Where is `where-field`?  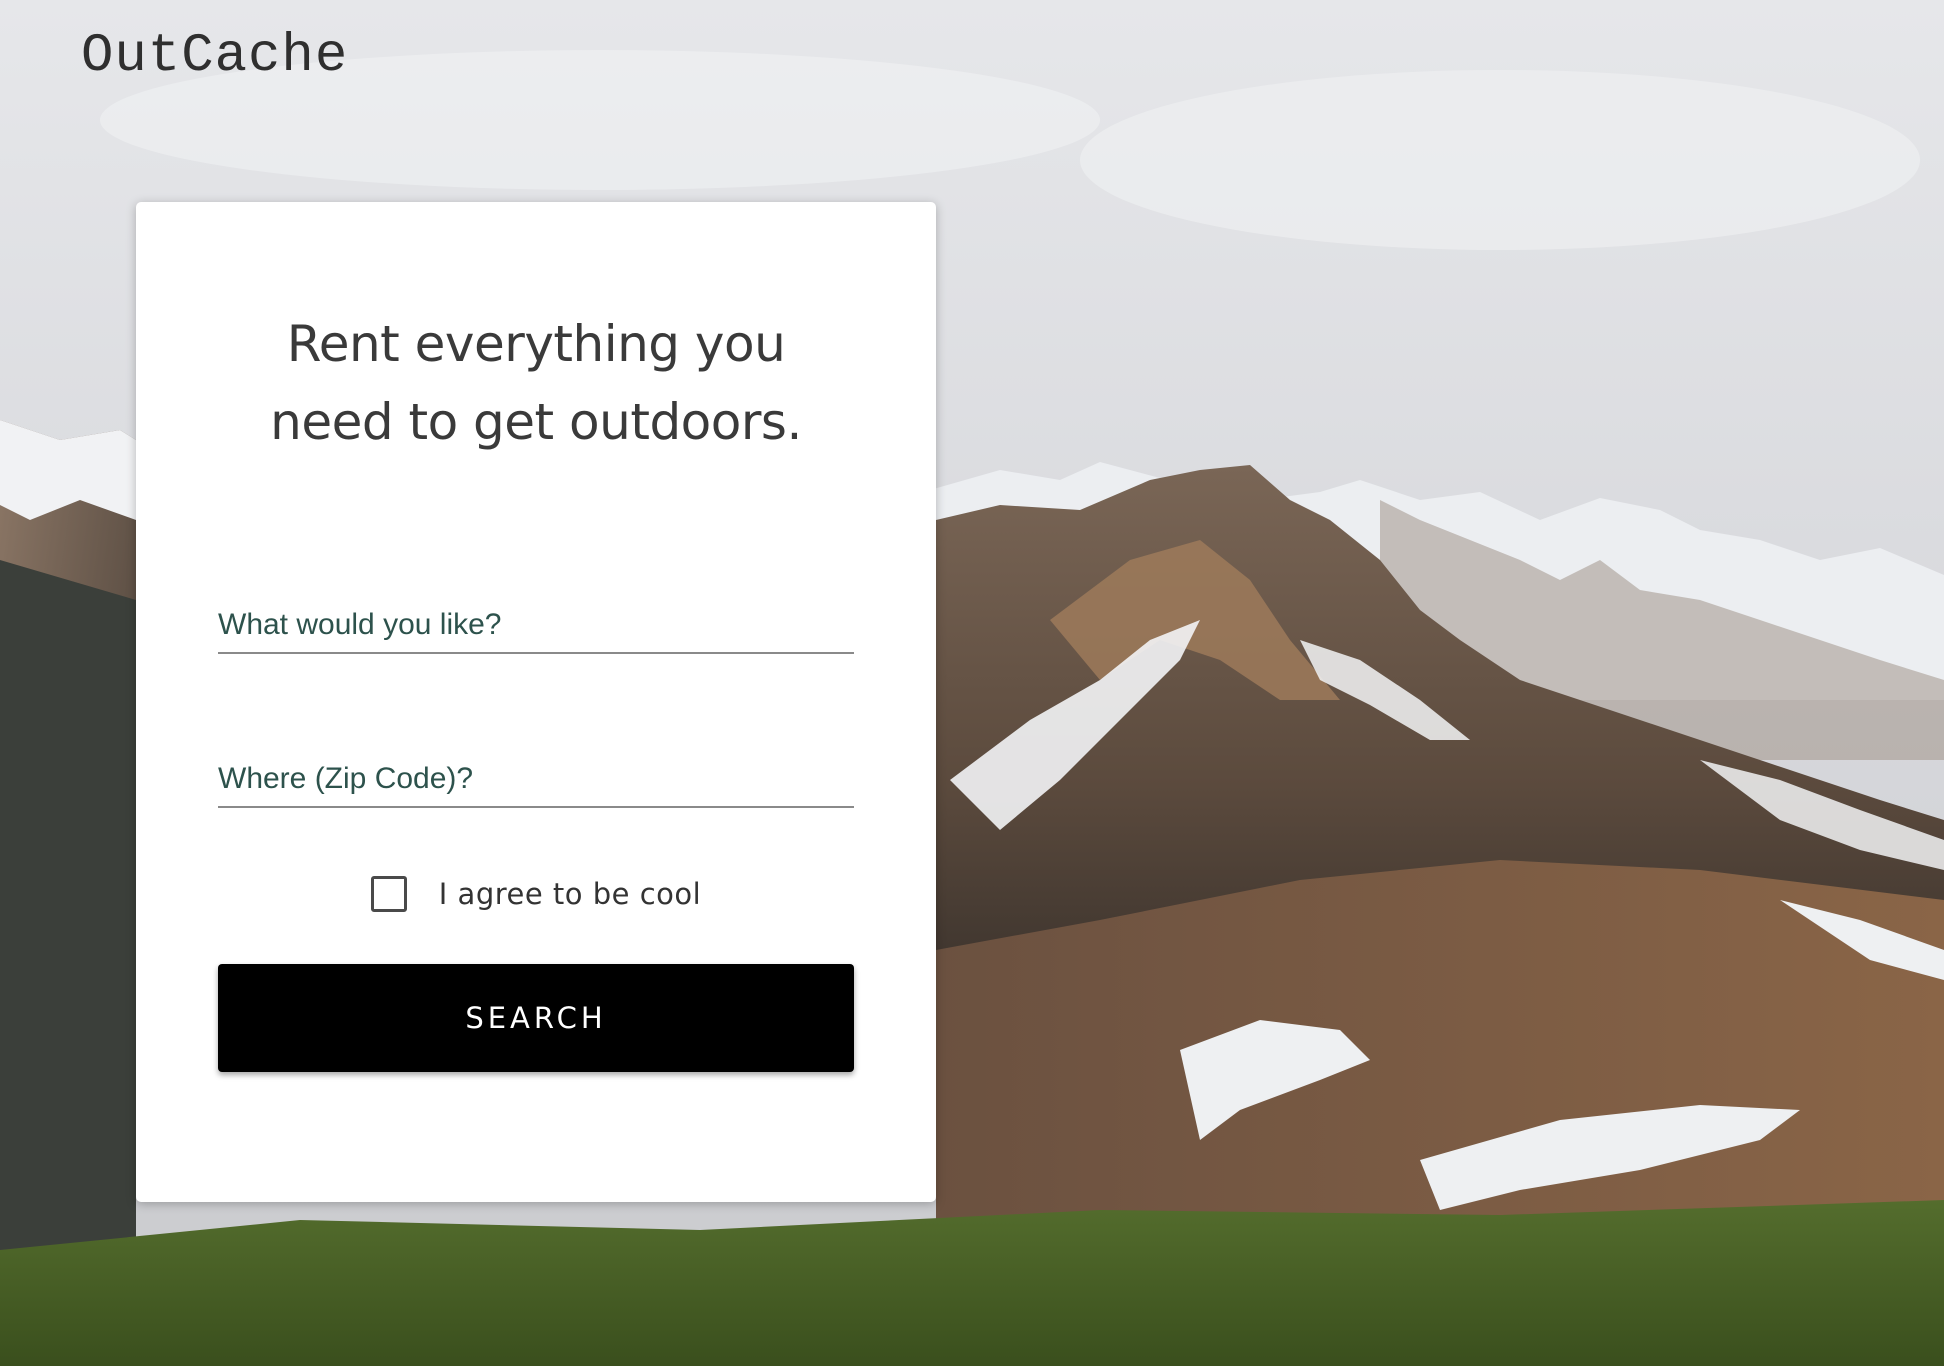
where-field is located at coordinates (536, 772).